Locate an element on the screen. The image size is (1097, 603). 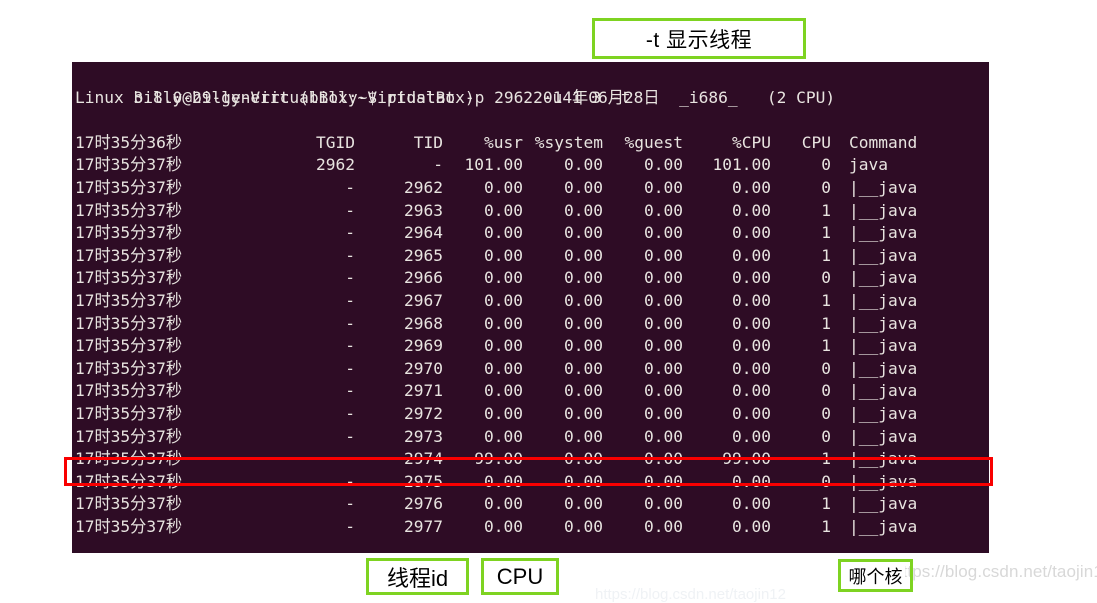
cell-tid: 2969 is located at coordinates (423, 346).